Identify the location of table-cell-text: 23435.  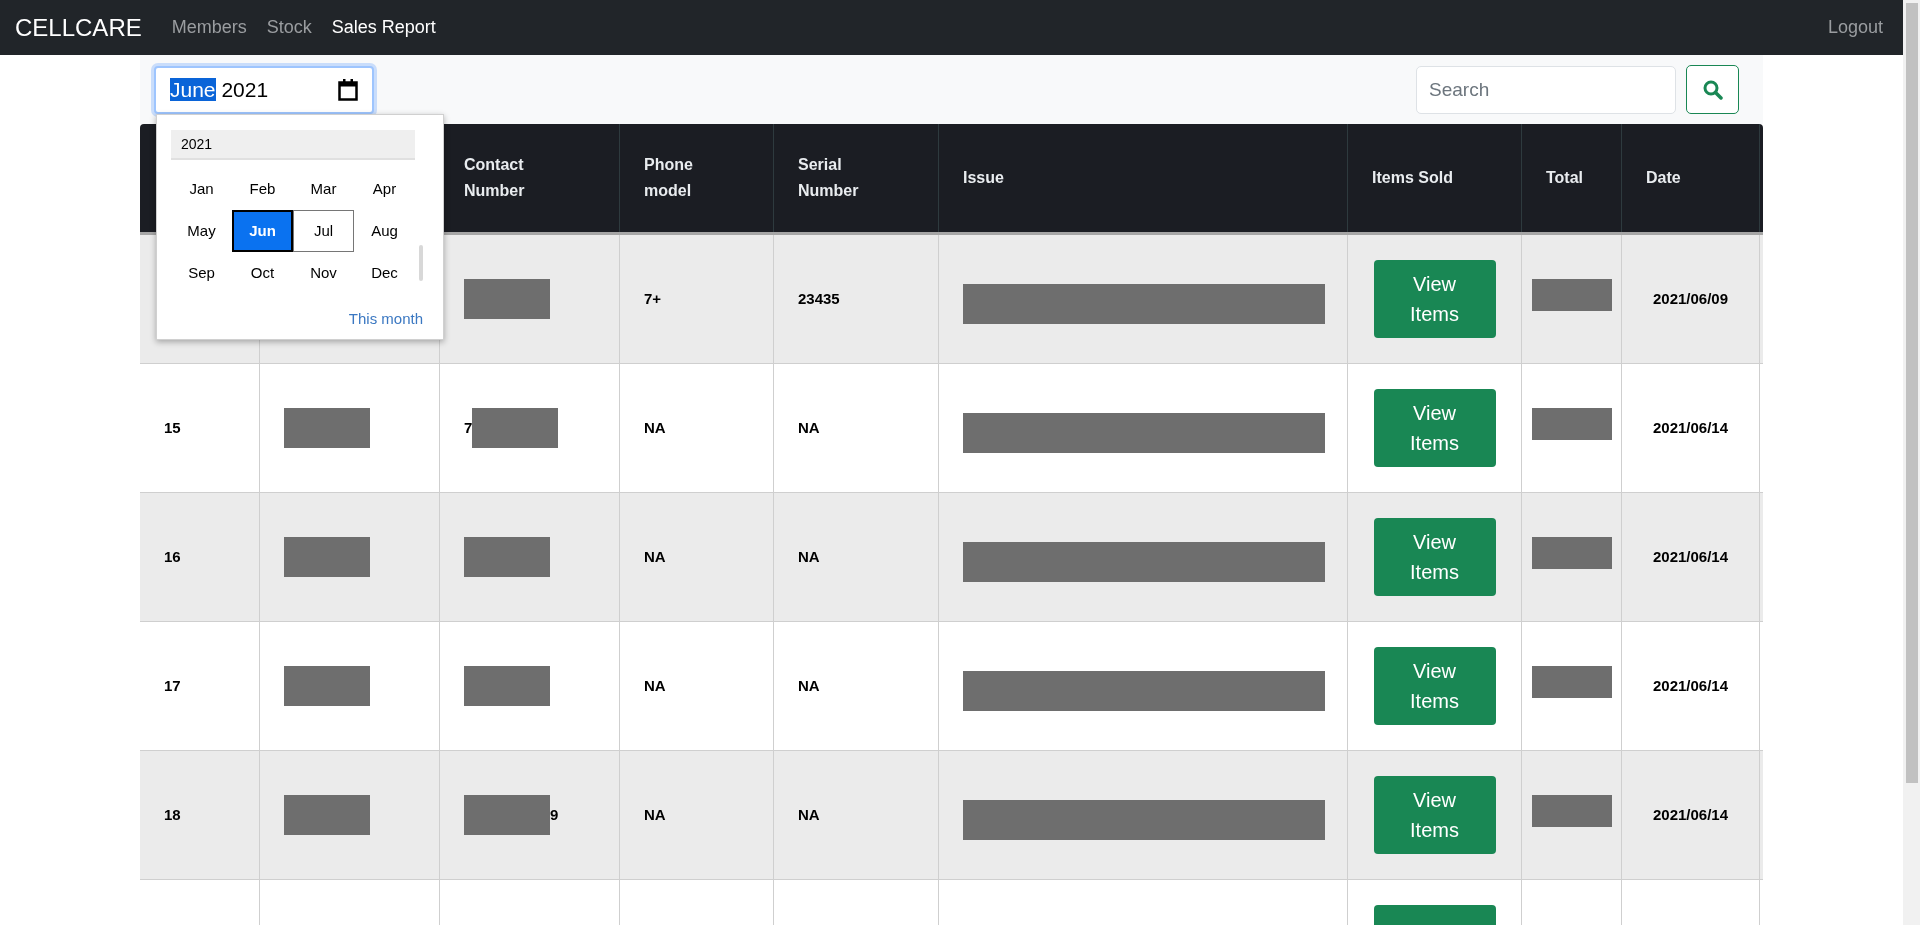
(819, 298).